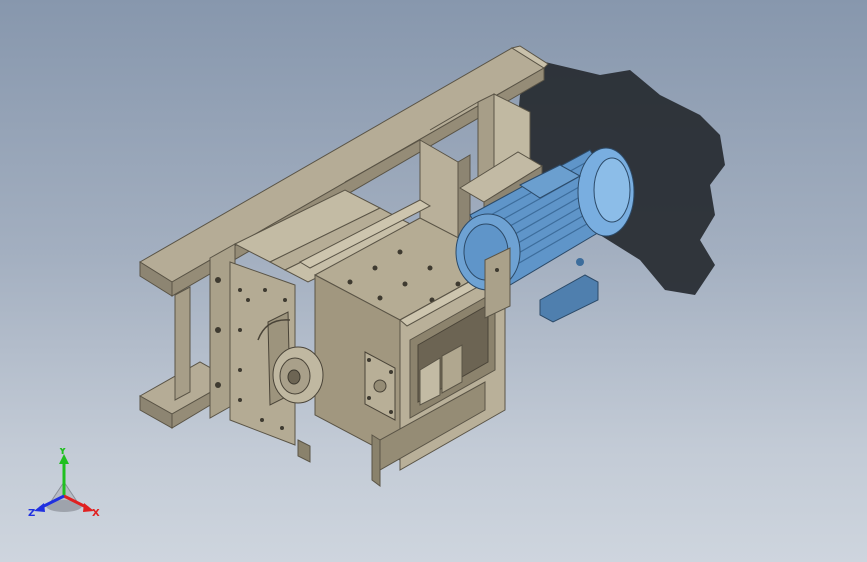 The height and width of the screenshot is (562, 867). Describe the element at coordinates (31, 513) in the screenshot. I see `z-axis-label: Z` at that location.